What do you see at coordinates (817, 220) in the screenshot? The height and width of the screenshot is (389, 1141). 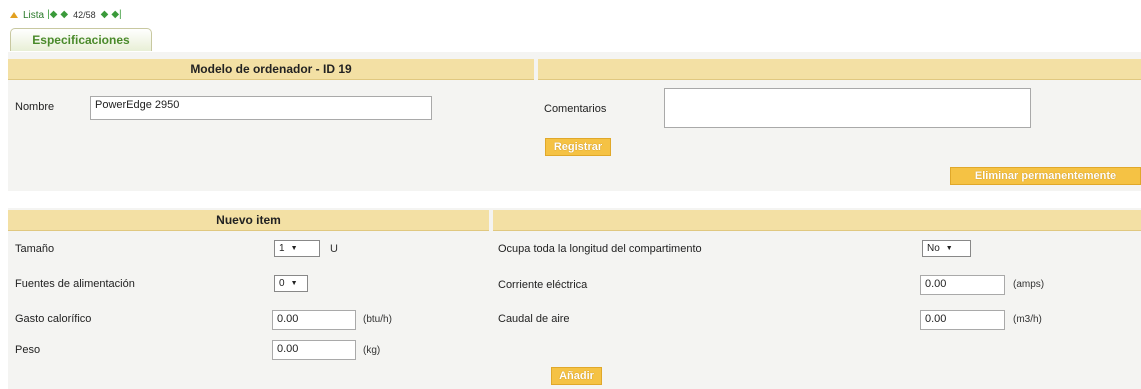 I see `new-item-header-right` at bounding box center [817, 220].